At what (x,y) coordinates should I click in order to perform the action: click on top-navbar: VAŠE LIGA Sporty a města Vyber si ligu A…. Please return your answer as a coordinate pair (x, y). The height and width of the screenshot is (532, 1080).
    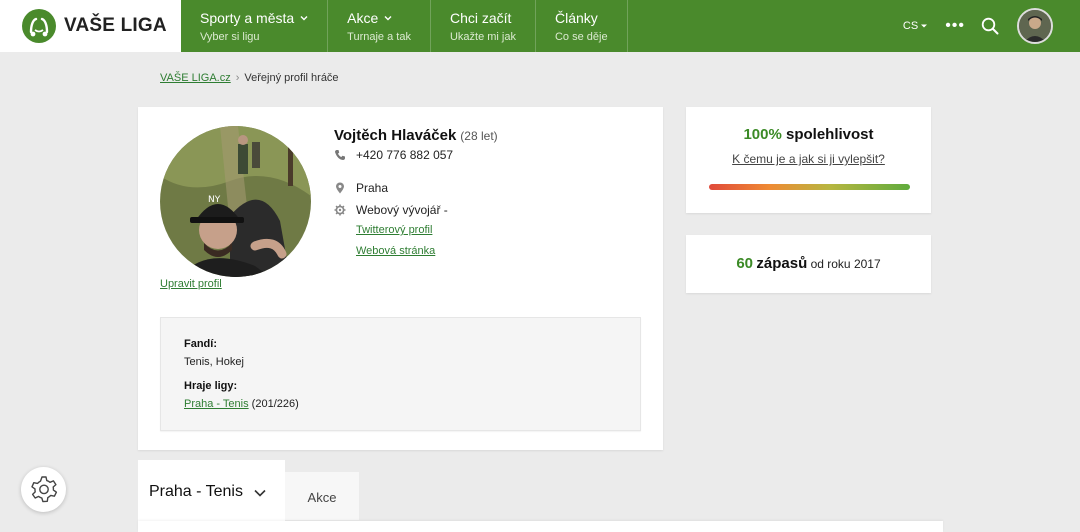
    Looking at the image, I should click on (540, 26).